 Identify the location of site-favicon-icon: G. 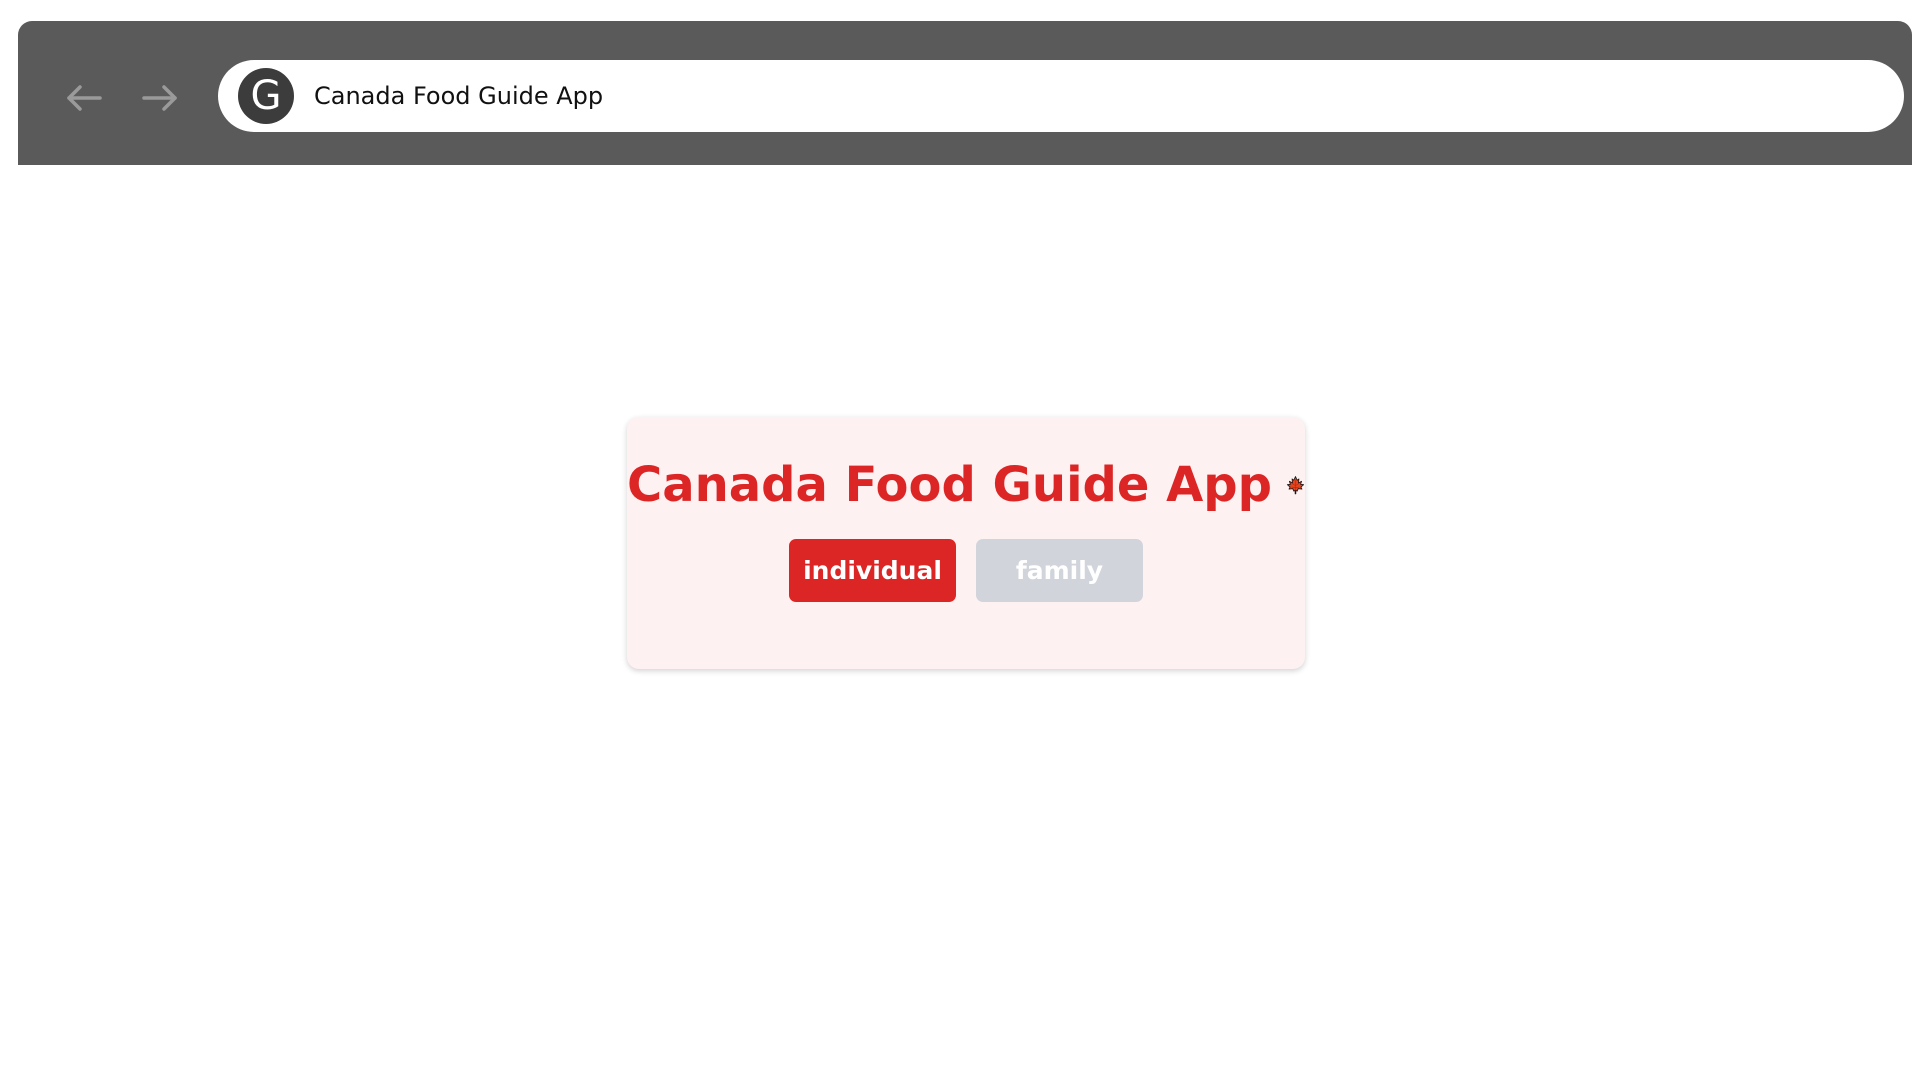
(266, 96).